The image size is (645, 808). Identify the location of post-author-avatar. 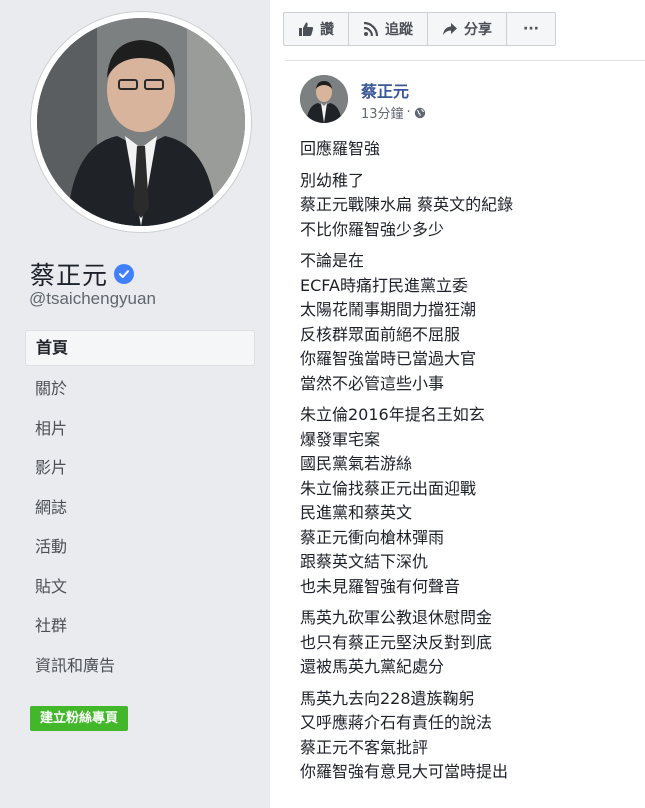
(324, 99).